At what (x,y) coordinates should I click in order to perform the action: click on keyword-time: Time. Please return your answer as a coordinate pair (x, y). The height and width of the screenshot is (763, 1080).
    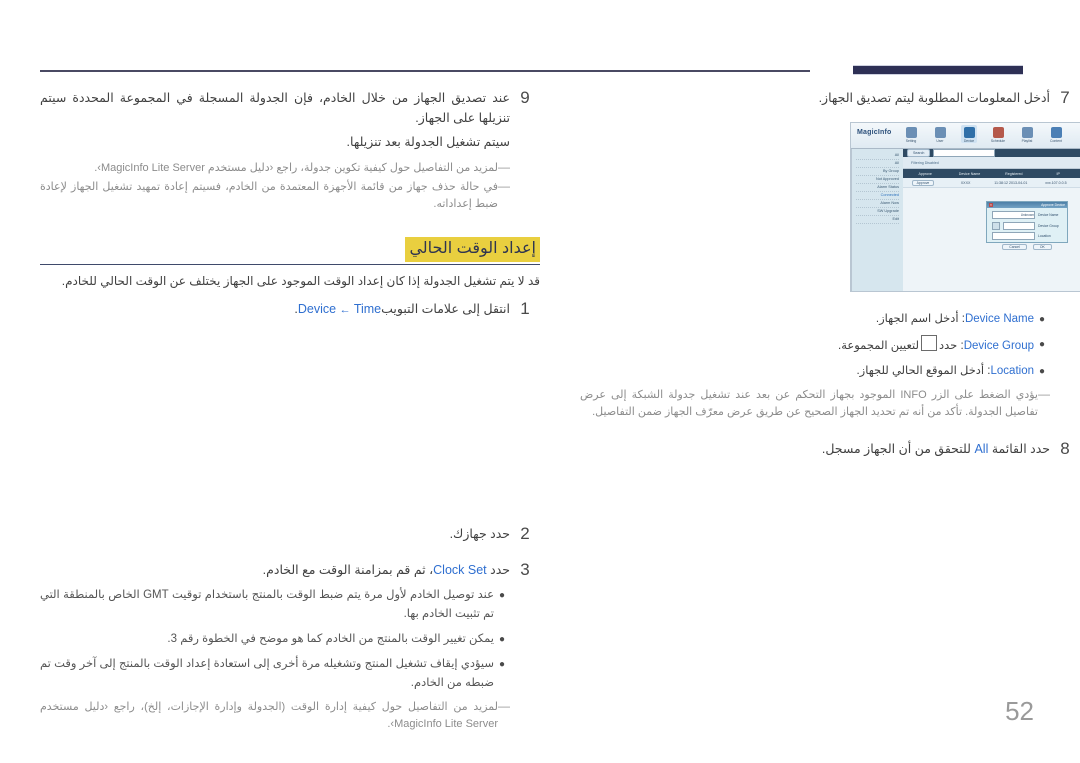
    Looking at the image, I should click on (367, 309).